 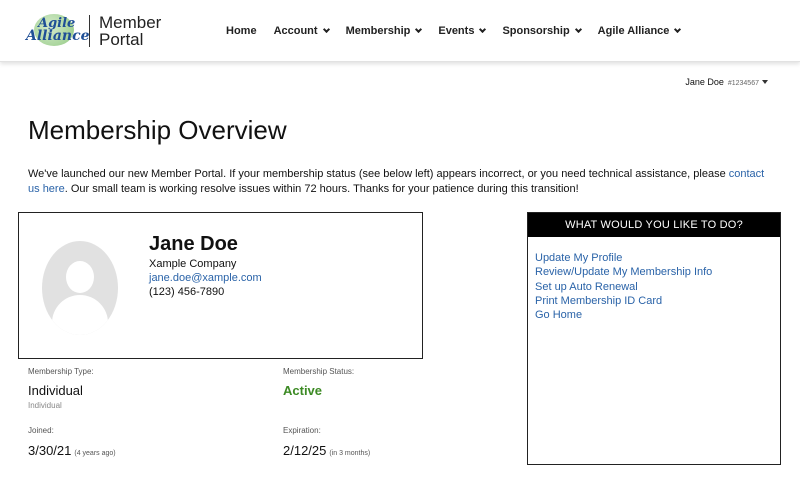 What do you see at coordinates (41, 430) in the screenshot?
I see `joined-label: Joined:` at bounding box center [41, 430].